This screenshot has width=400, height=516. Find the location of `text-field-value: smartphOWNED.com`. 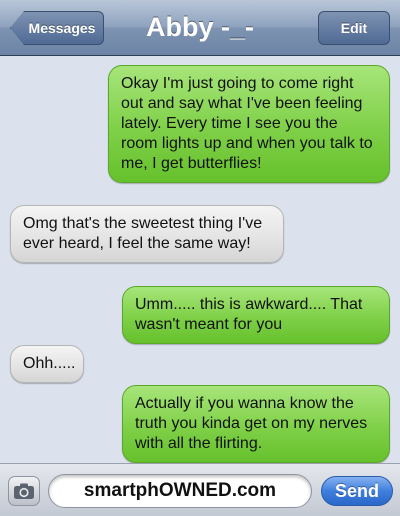

text-field-value: smartphOWNED.com is located at coordinates (180, 490).